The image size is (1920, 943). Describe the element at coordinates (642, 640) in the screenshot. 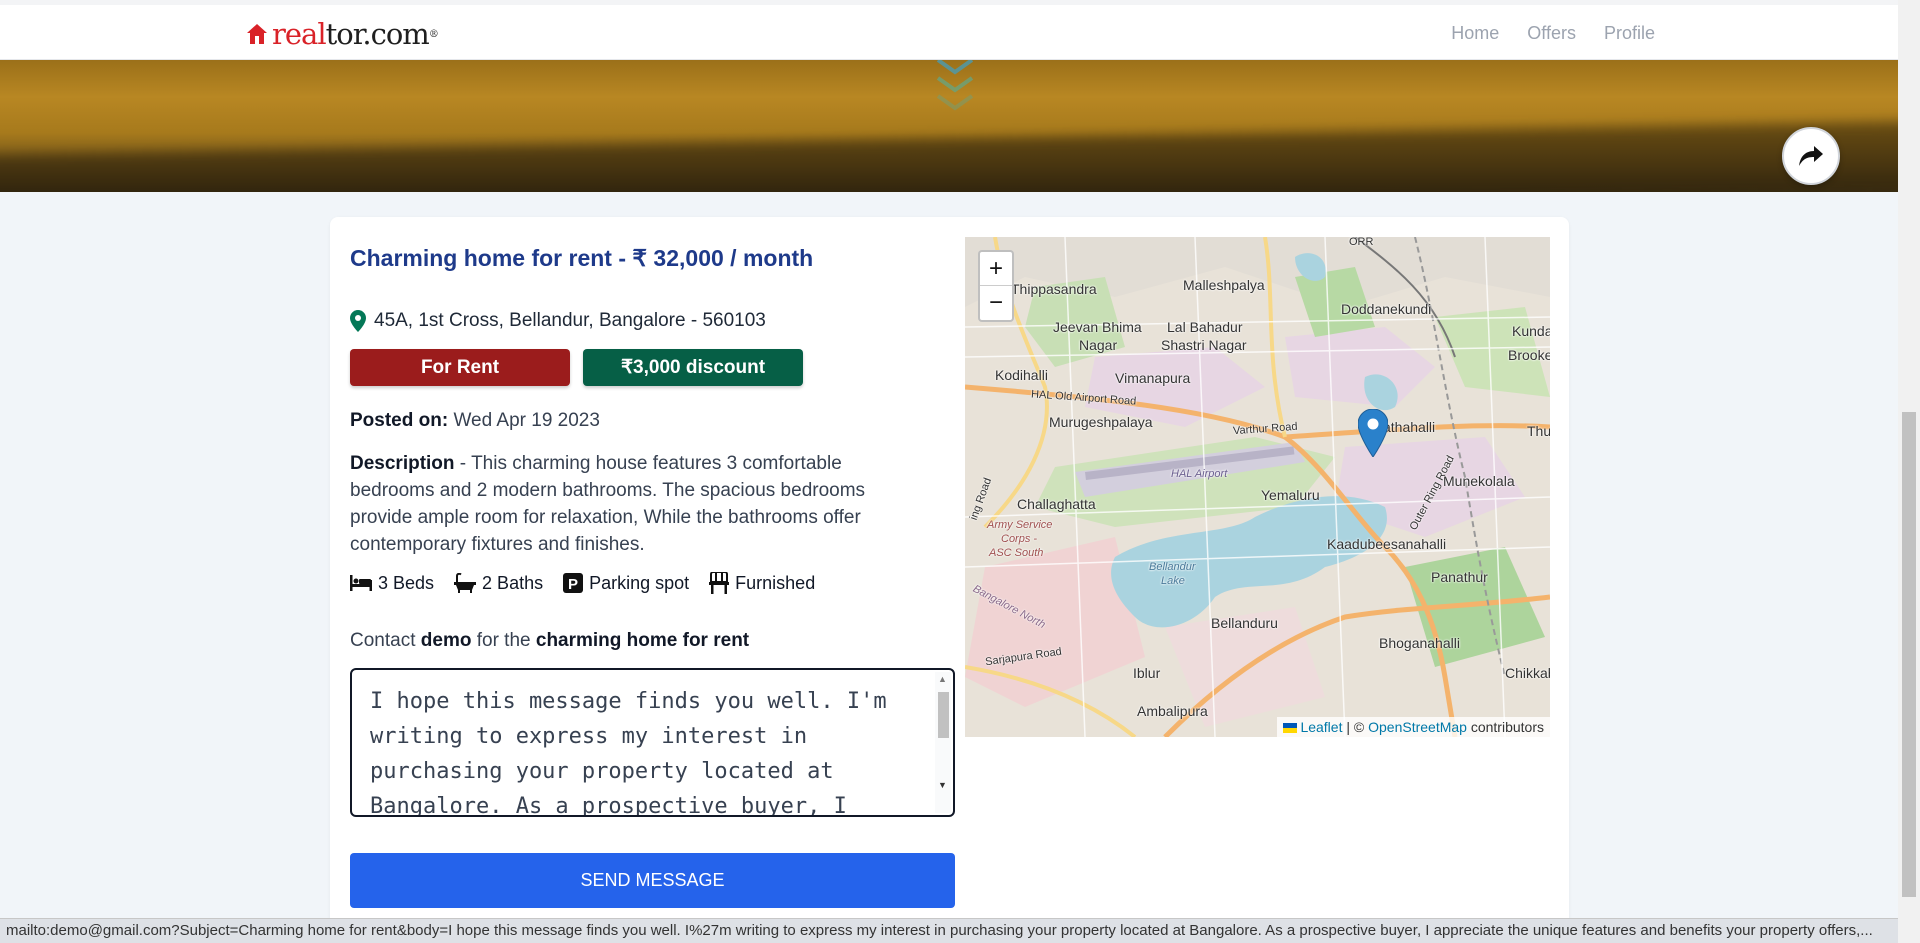

I see `contact-subject: charming home for rent` at that location.